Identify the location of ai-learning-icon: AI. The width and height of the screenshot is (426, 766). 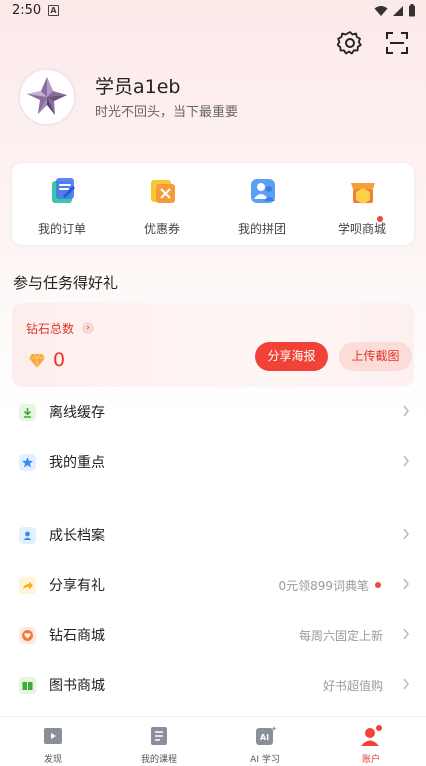
(266, 735).